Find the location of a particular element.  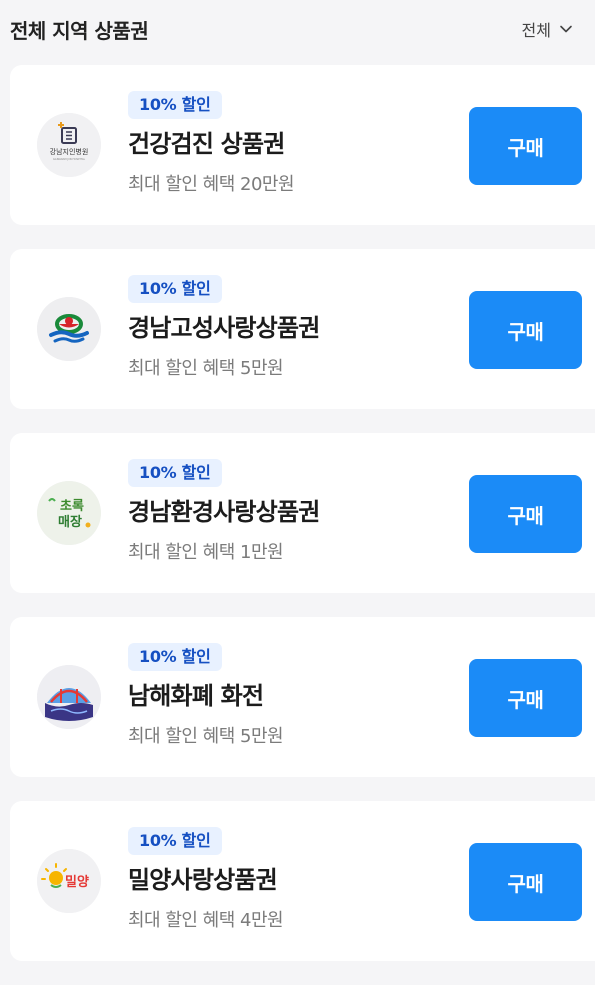

page-title: 전체 지역 상품권 is located at coordinates (79, 30).